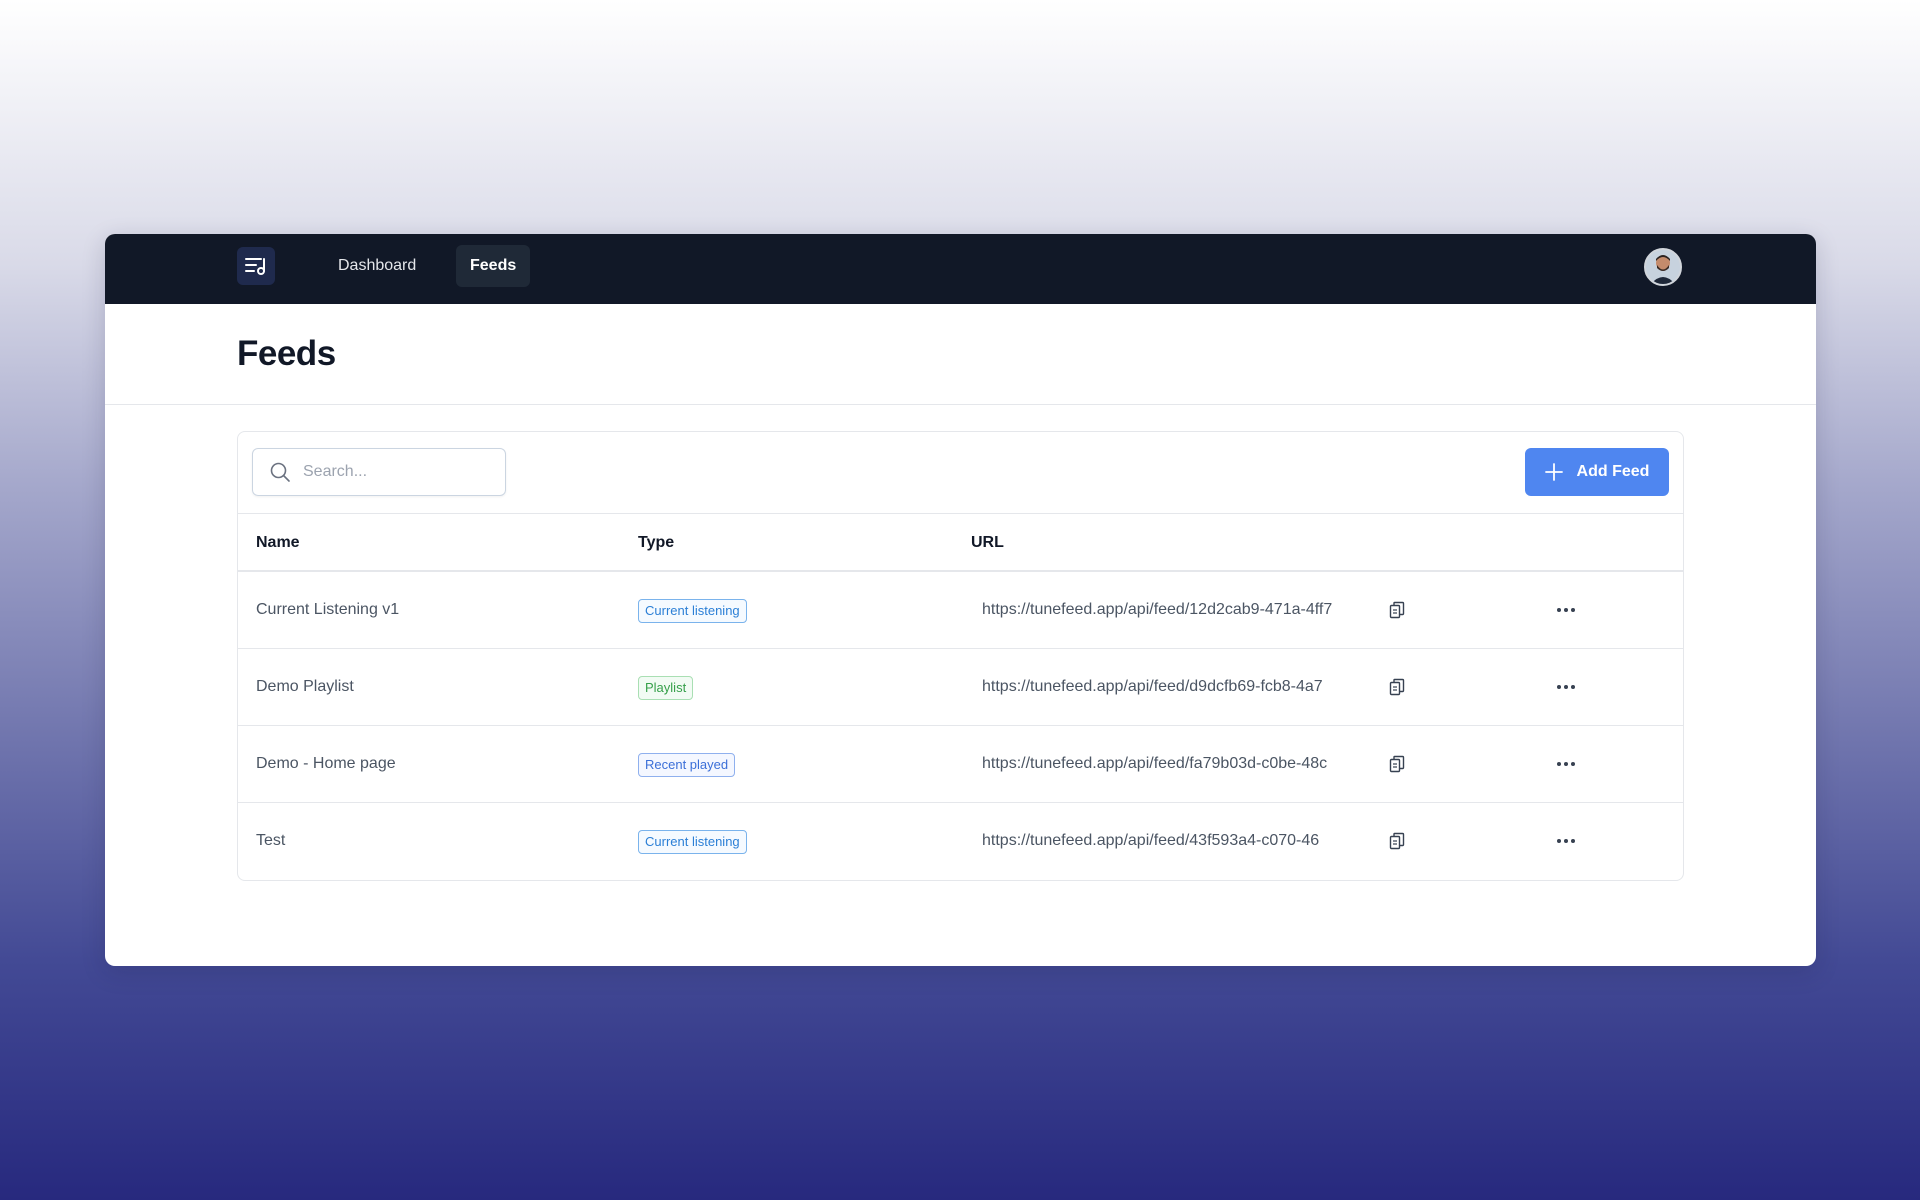 The width and height of the screenshot is (1920, 1200). I want to click on plus-icon, so click(1553, 472).